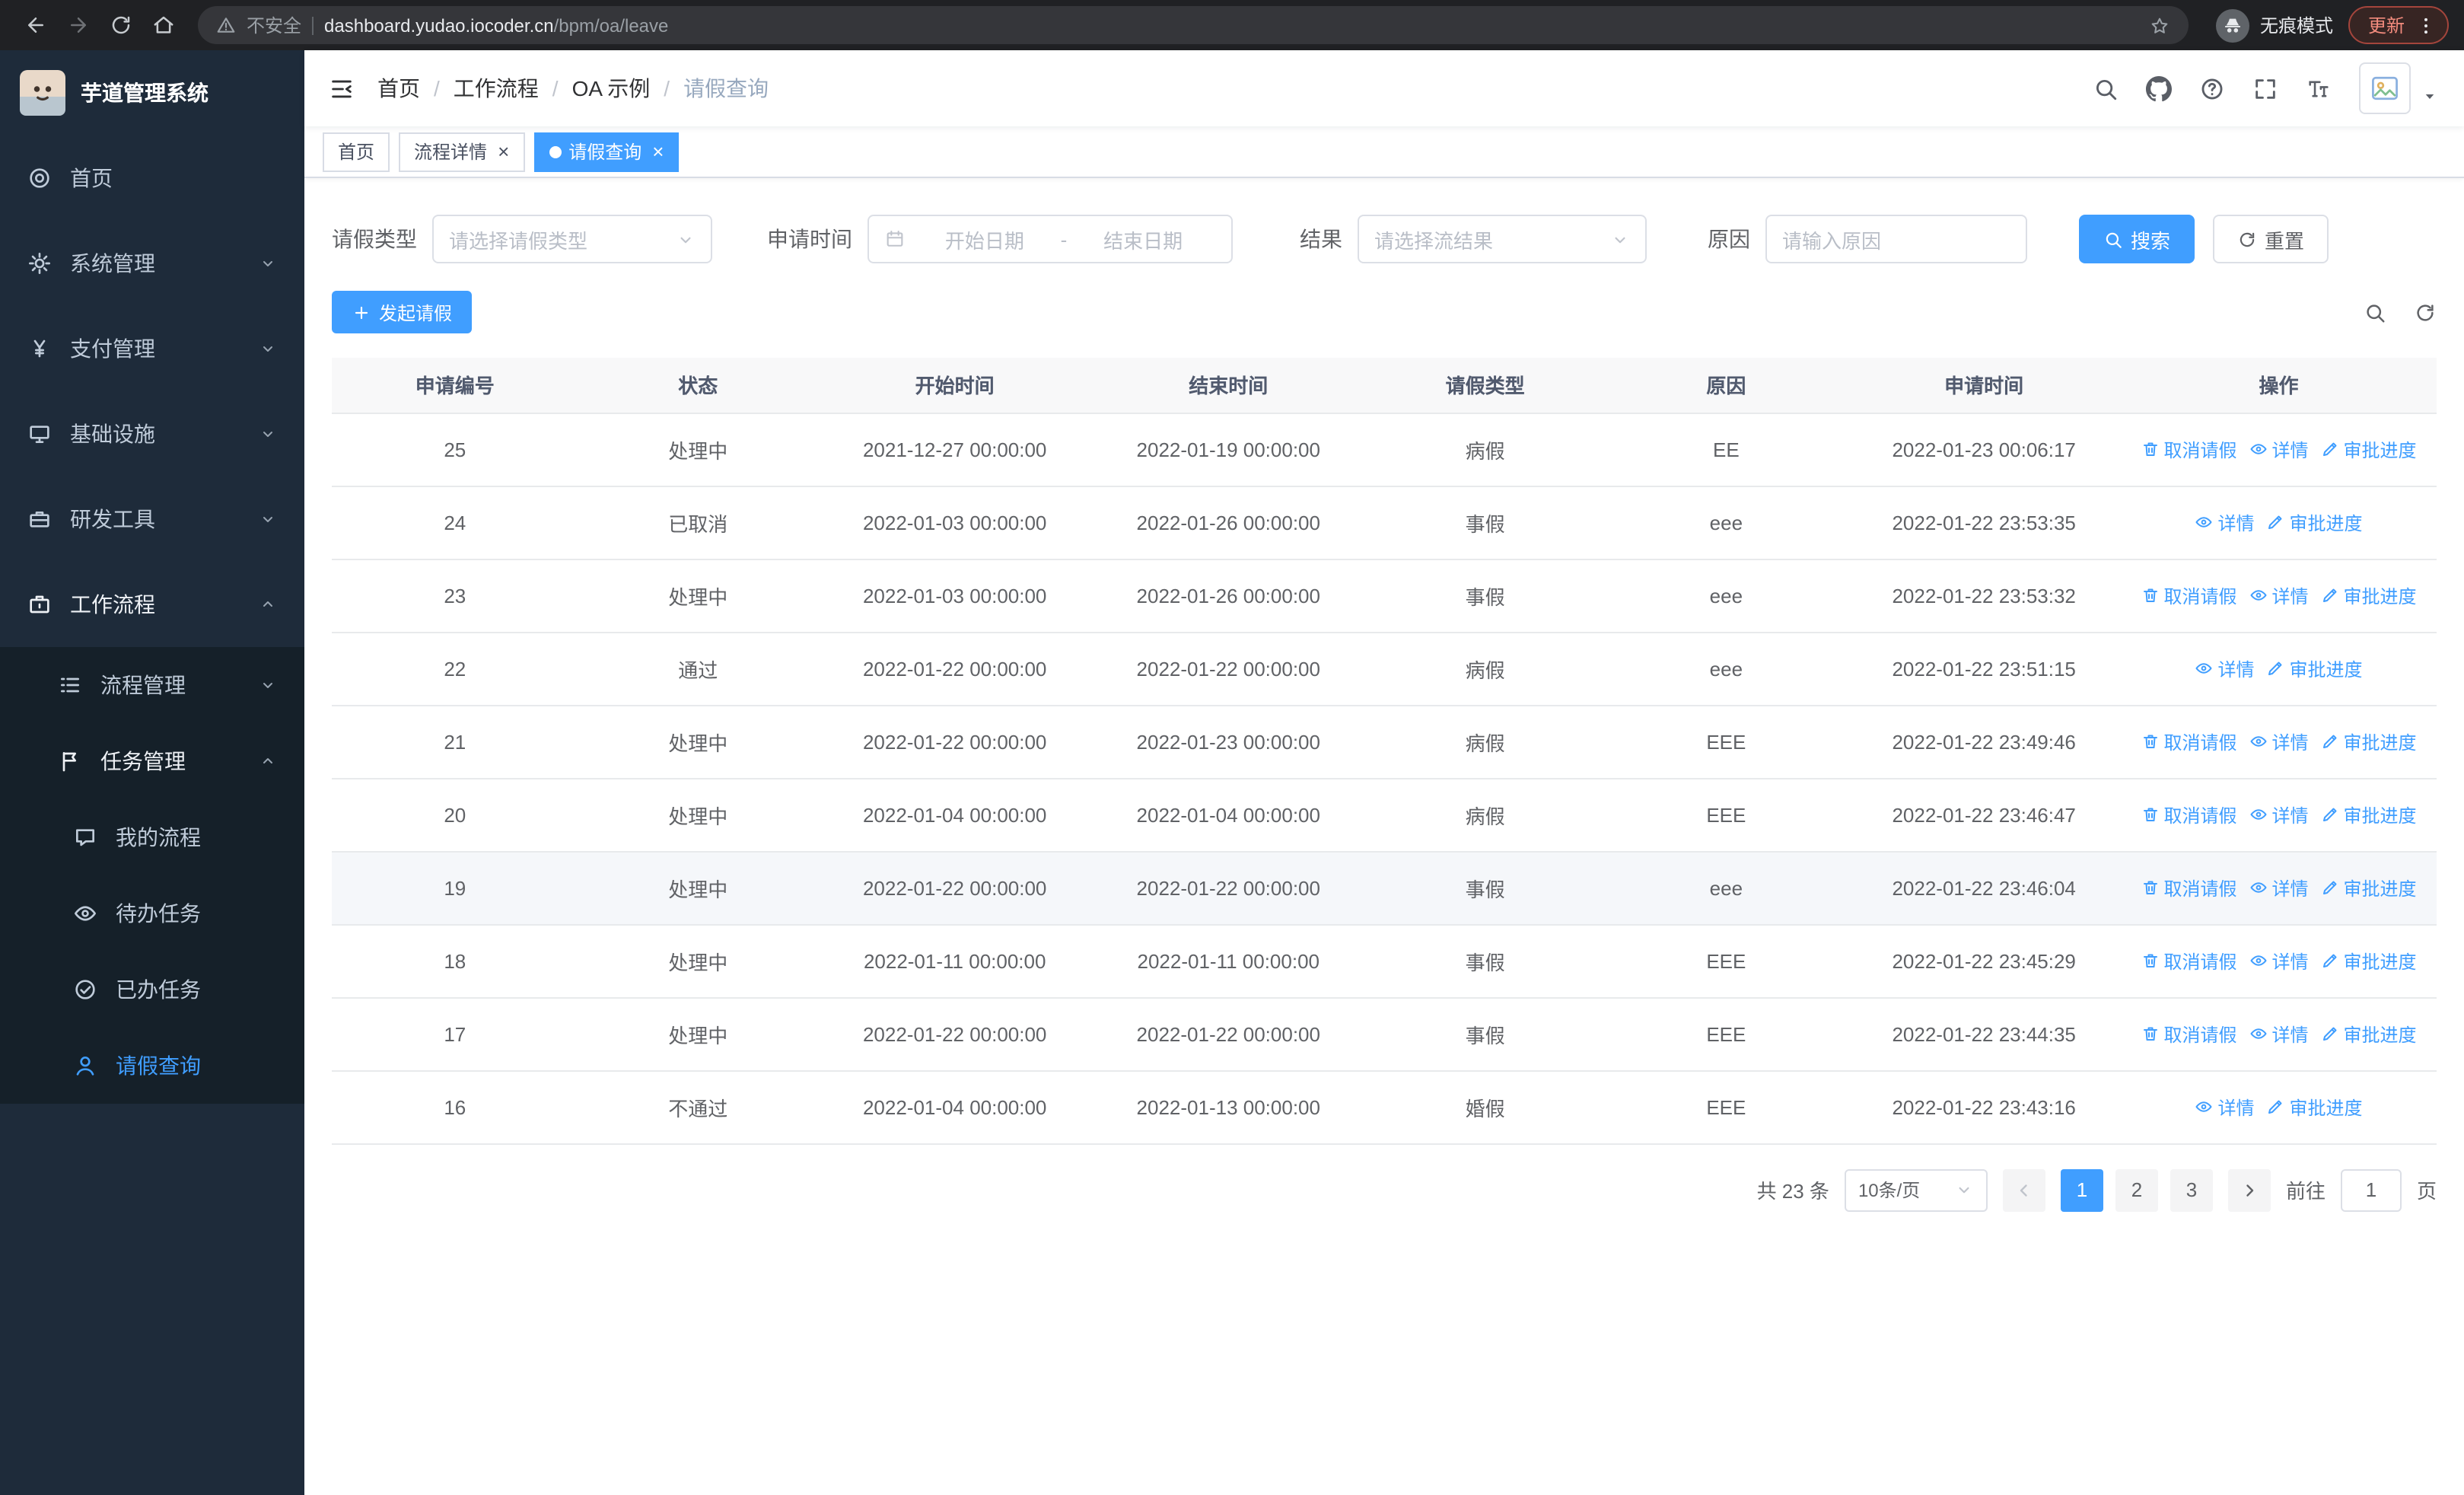 The image size is (2464, 1495). Describe the element at coordinates (152, 434) in the screenshot. I see `sidebar-item-3: 基础设施` at that location.